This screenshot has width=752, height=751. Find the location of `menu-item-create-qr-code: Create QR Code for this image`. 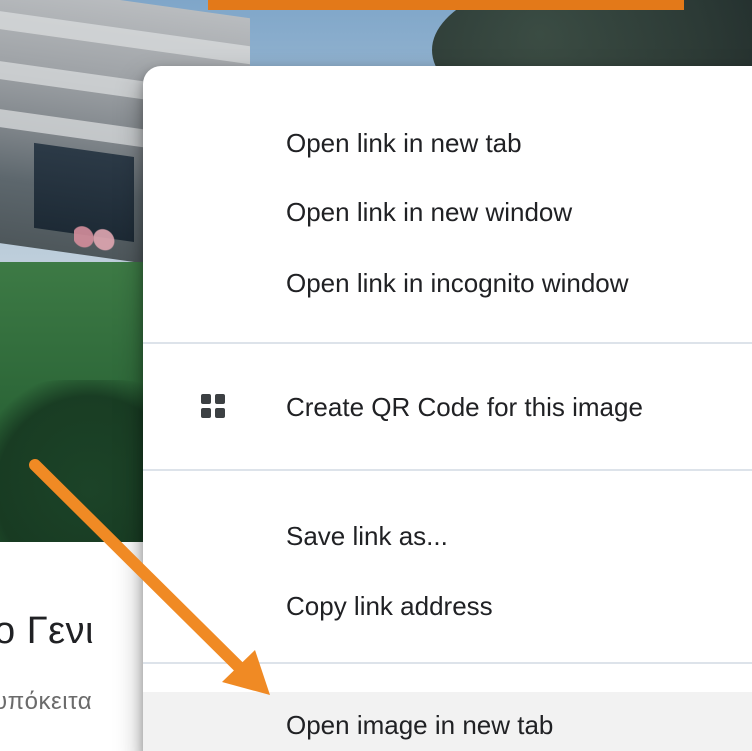

menu-item-create-qr-code: Create QR Code for this image is located at coordinates (447, 406).